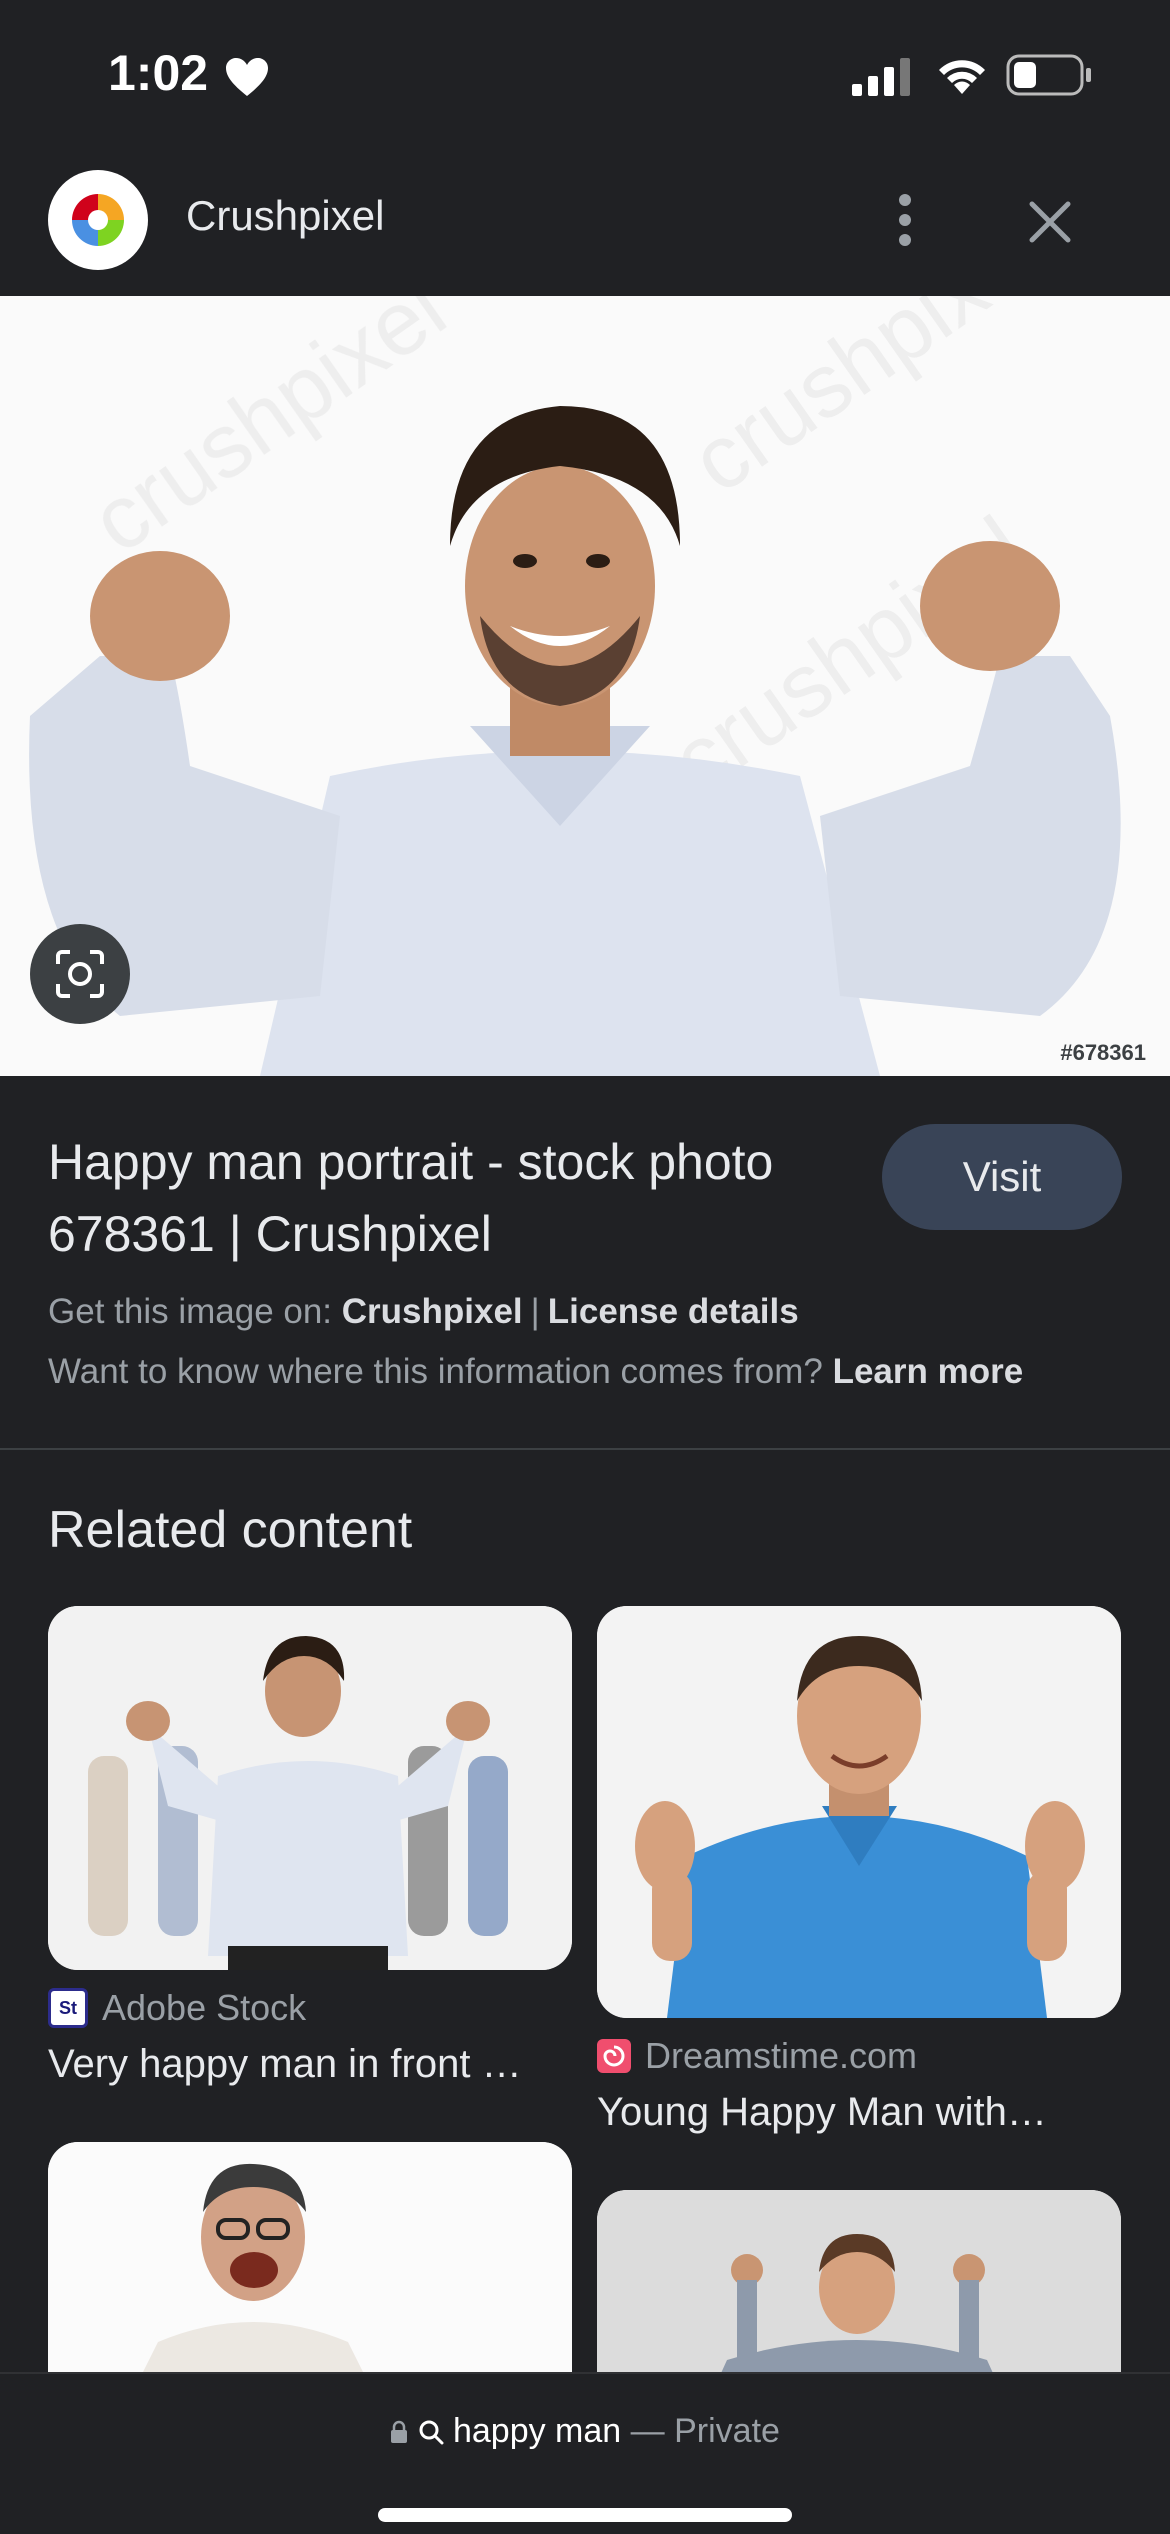 This screenshot has height=2534, width=1170. I want to click on address-pill: happy man — Private, so click(585, 2431).